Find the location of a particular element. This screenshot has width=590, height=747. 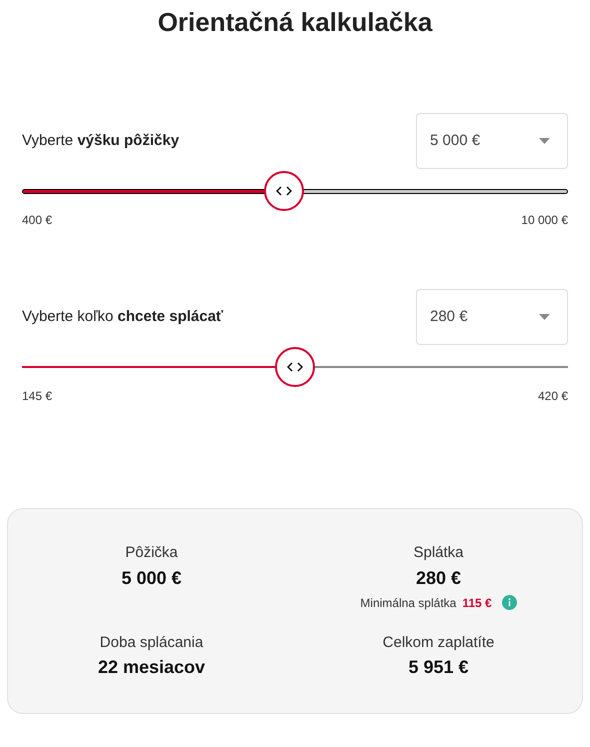

summary-label: Pôžička is located at coordinates (151, 553).